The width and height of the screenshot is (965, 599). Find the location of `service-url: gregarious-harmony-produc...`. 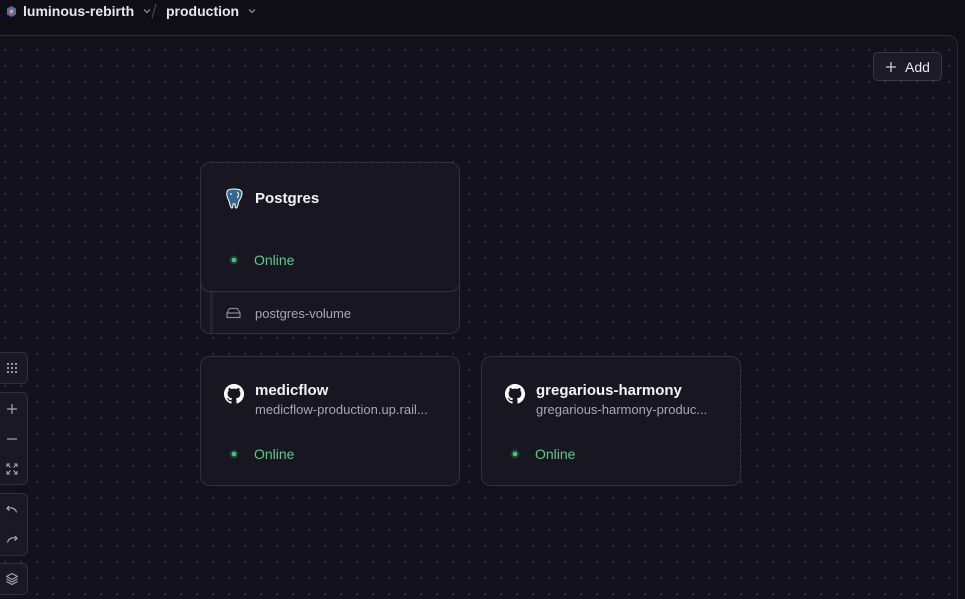

service-url: gregarious-harmony-produc... is located at coordinates (621, 409).